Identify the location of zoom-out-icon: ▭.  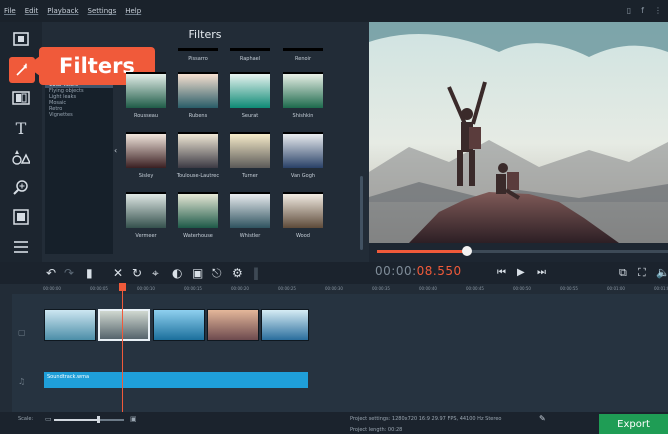
(48, 419).